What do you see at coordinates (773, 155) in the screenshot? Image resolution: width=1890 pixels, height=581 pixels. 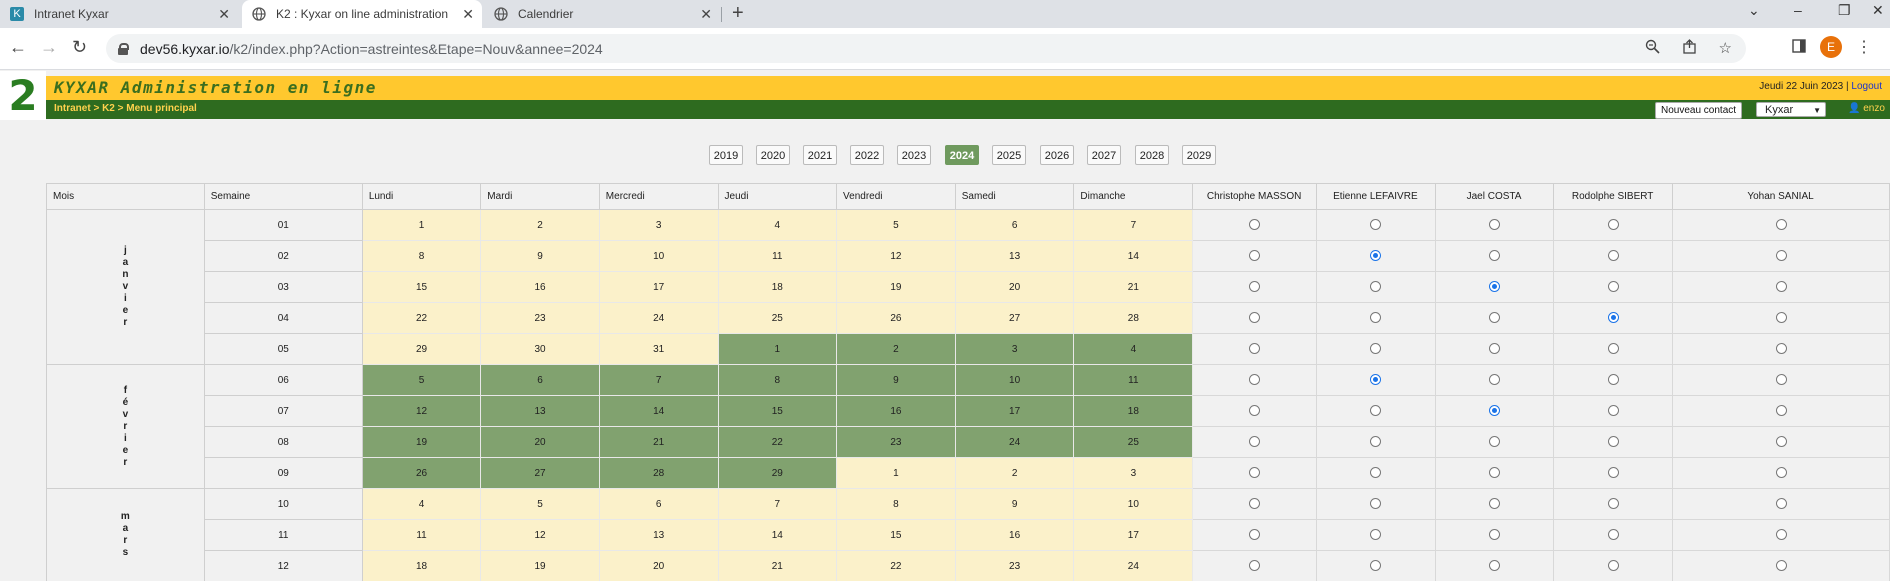 I see `year-button-2020: 2020` at bounding box center [773, 155].